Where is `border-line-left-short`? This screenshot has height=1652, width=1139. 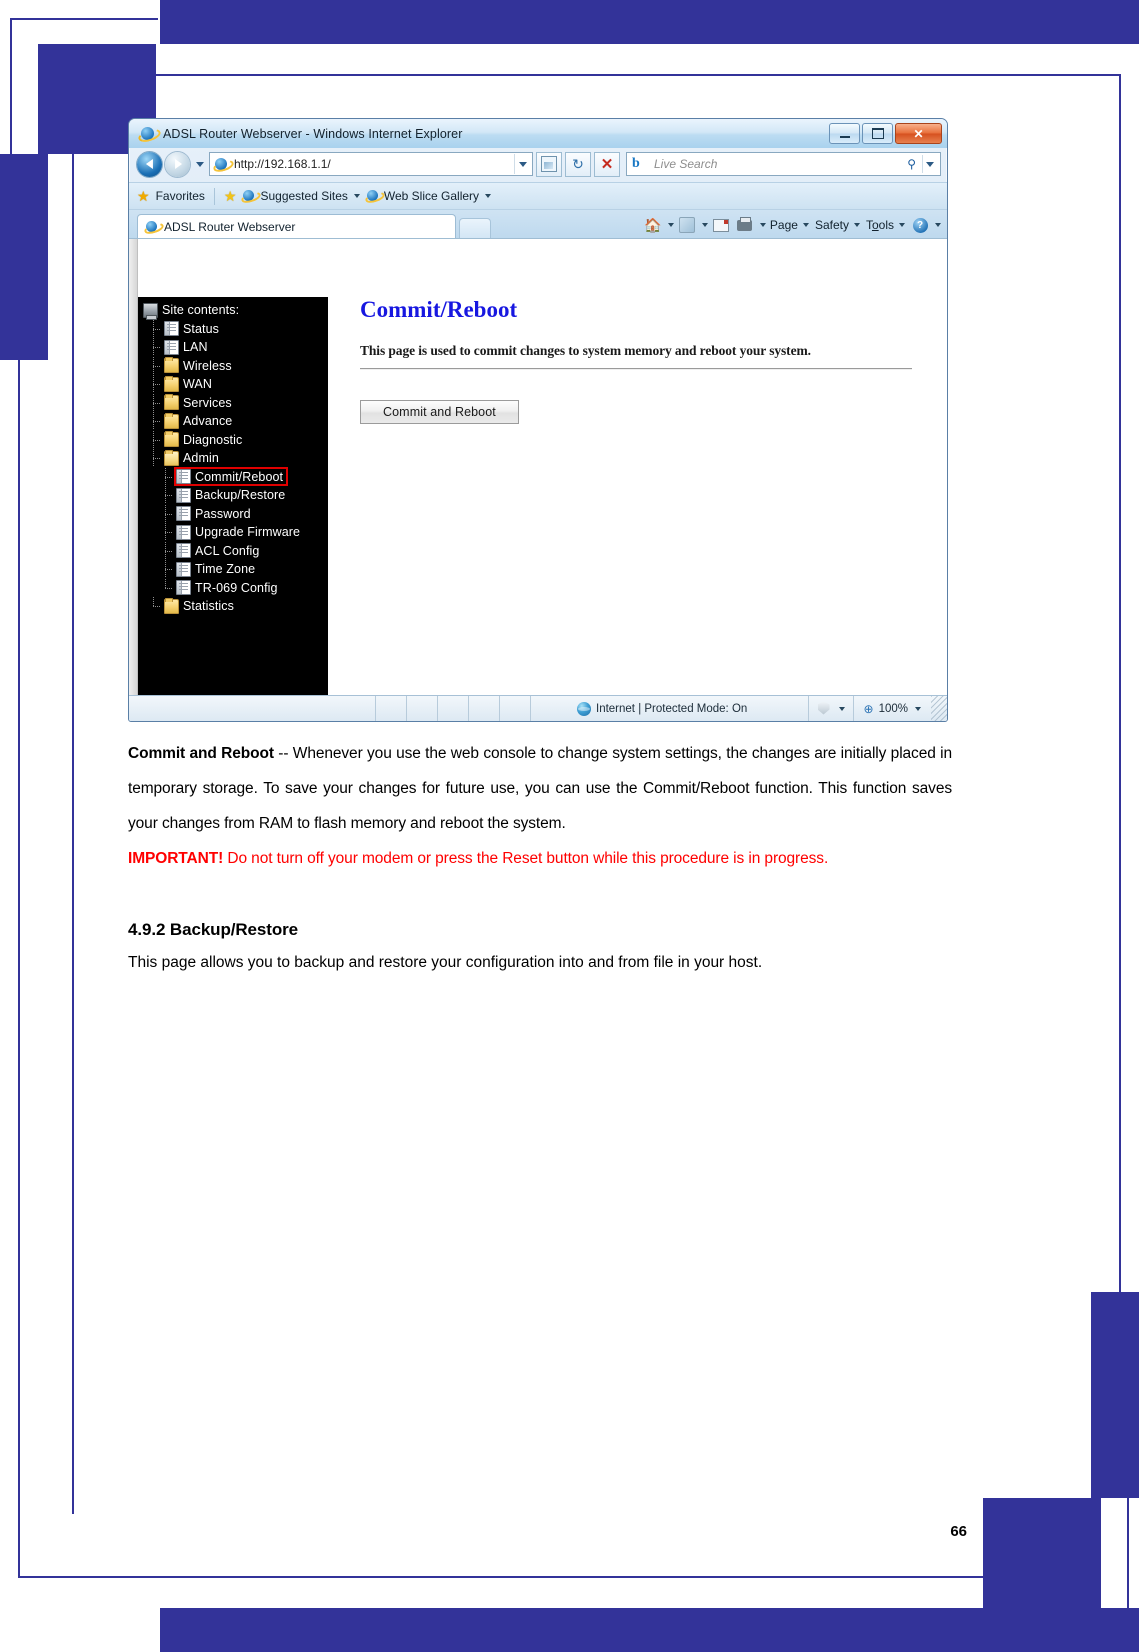 border-line-left-short is located at coordinates (11, 89).